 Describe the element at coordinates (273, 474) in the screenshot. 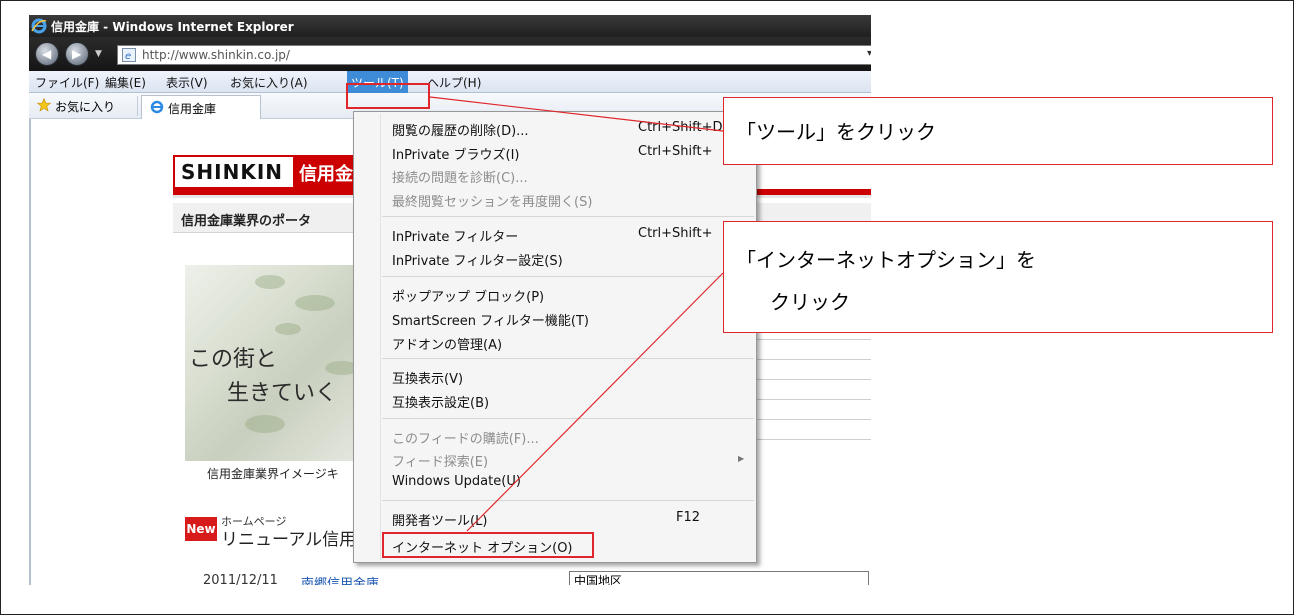

I see `hero-caption: 信用金庫業界イメージキ` at that location.